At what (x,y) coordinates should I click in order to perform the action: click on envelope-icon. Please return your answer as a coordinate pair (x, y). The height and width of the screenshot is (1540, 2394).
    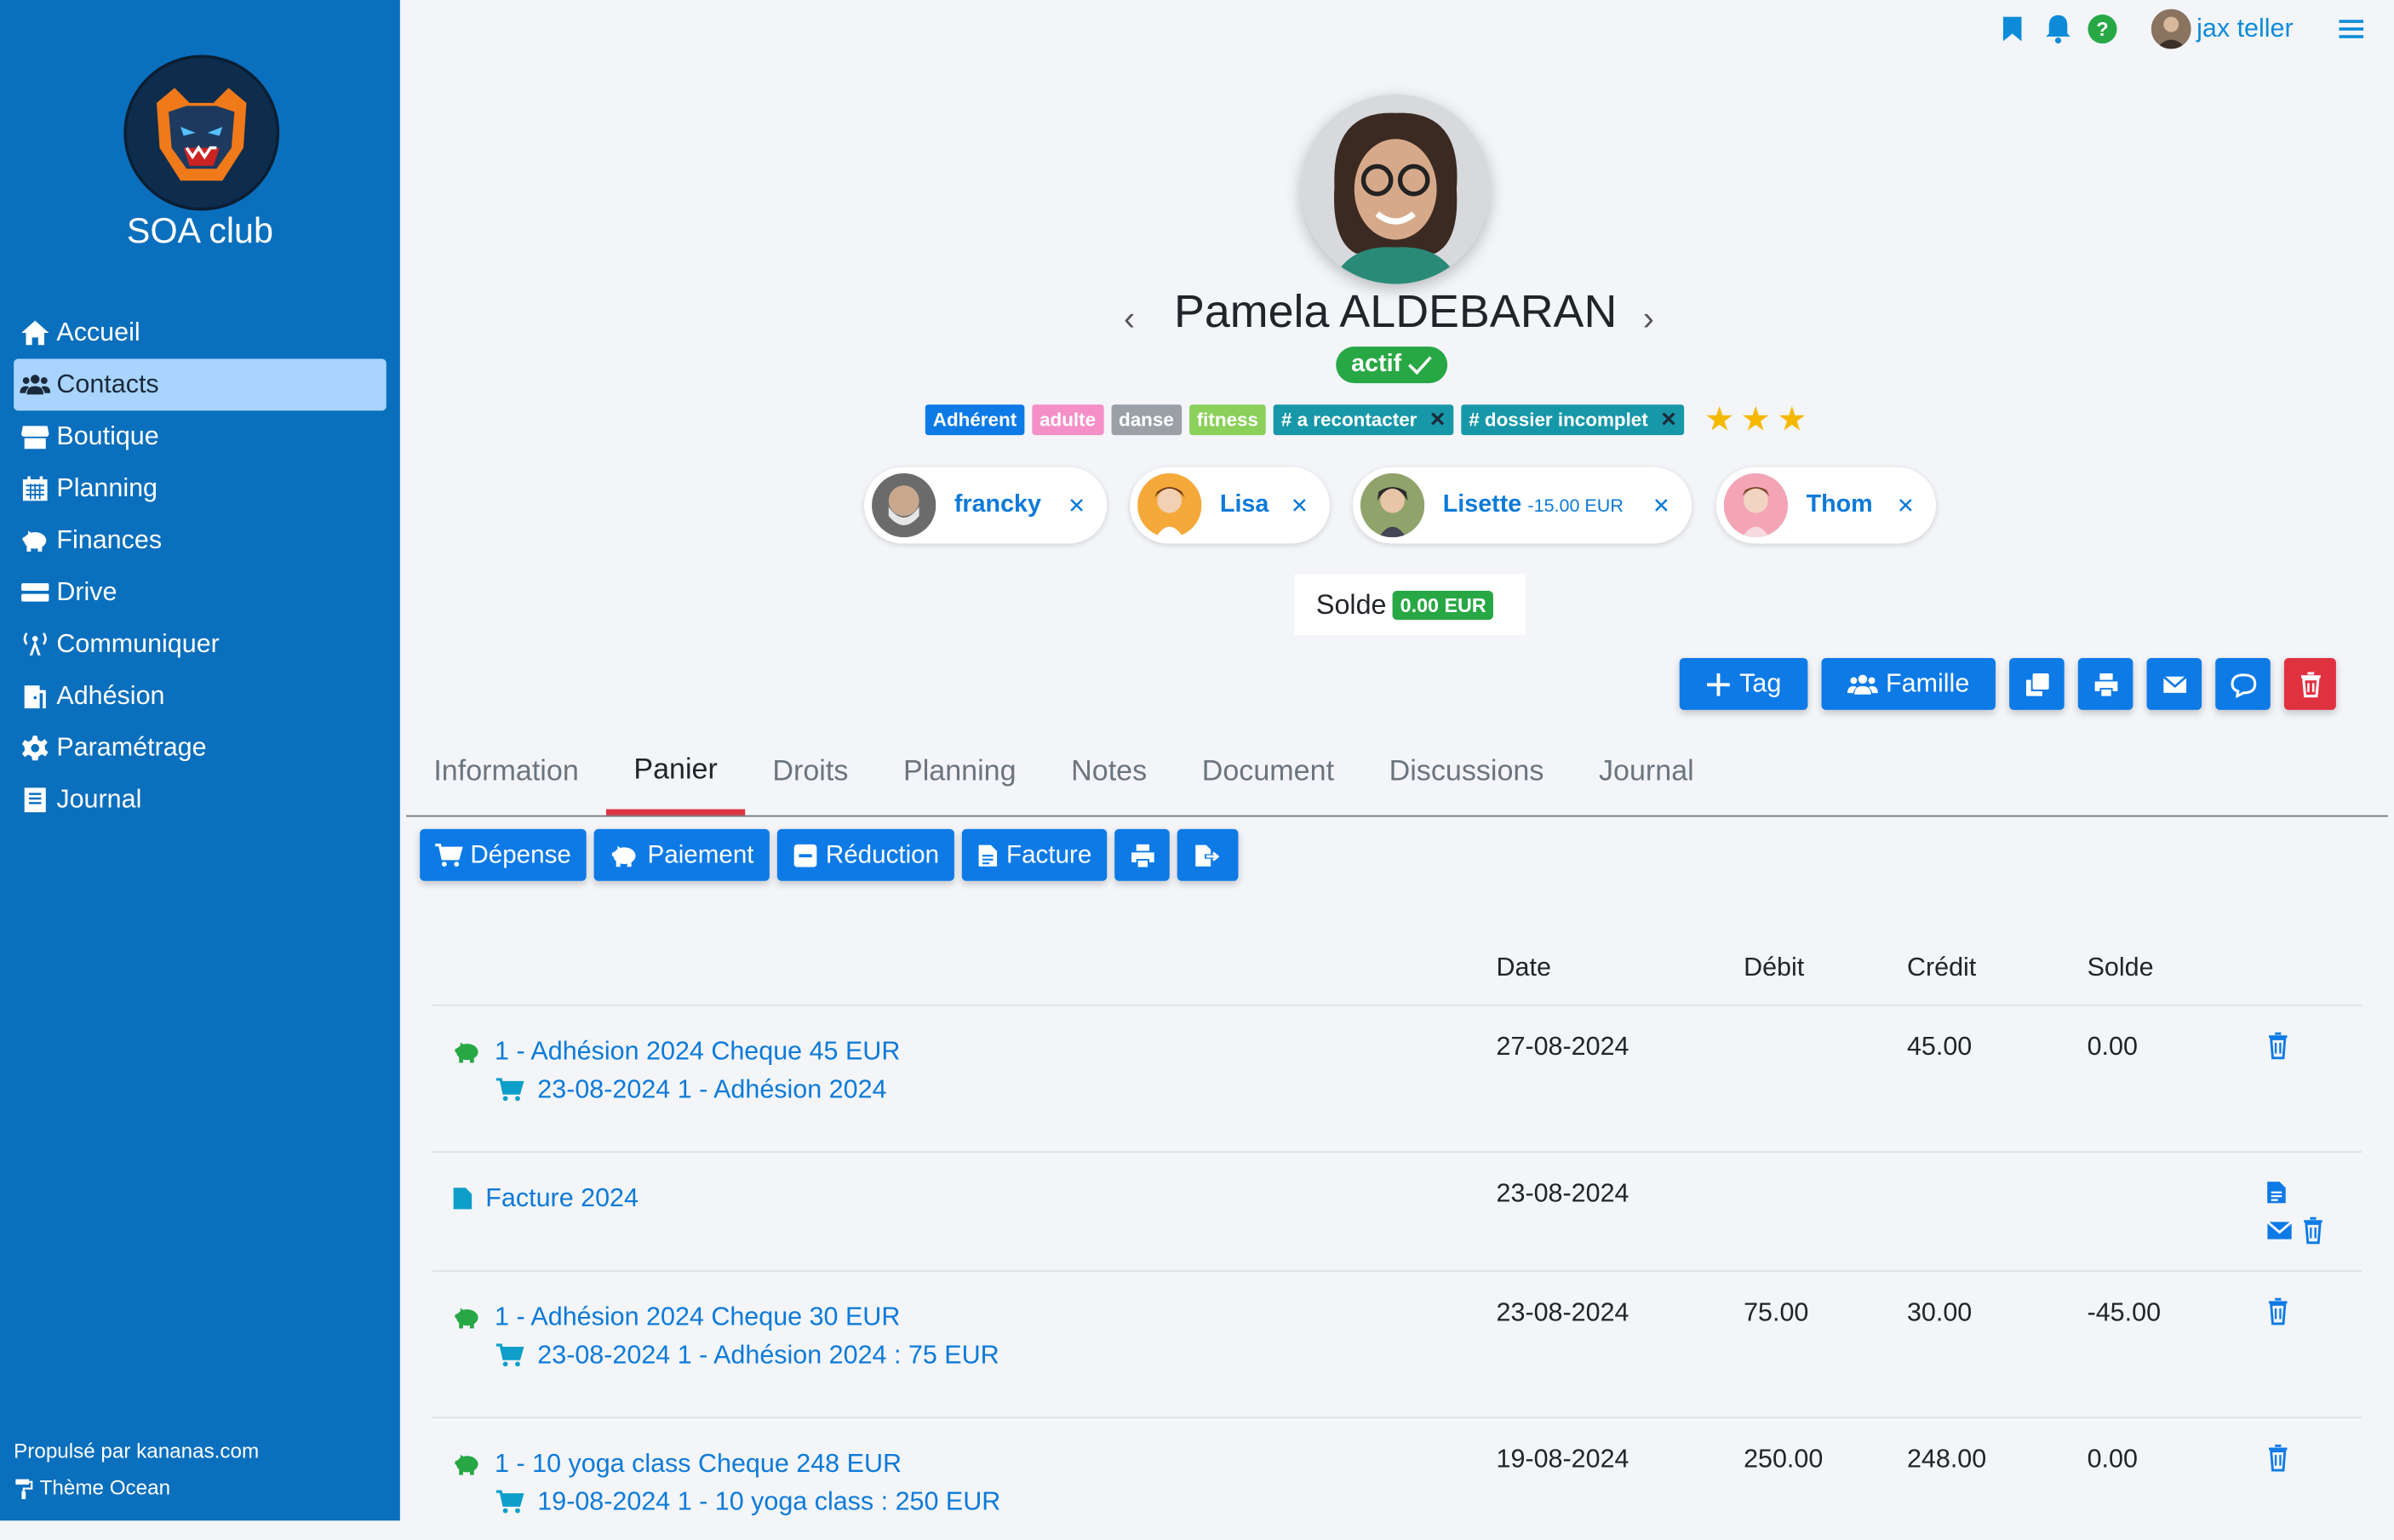
    Looking at the image, I should click on (2279, 1231).